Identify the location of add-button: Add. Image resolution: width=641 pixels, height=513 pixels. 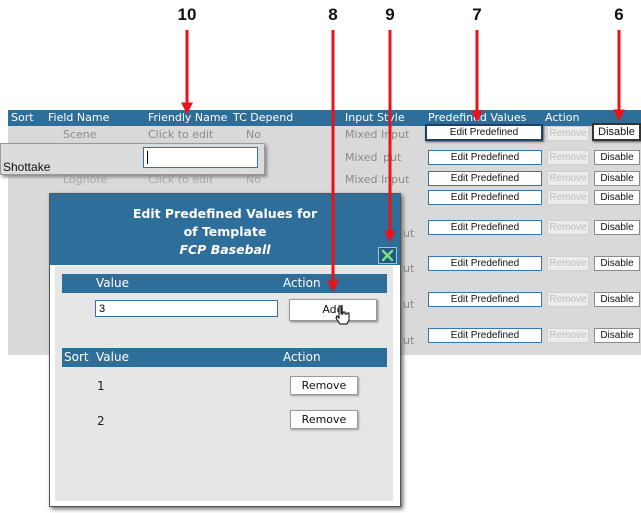
(333, 310).